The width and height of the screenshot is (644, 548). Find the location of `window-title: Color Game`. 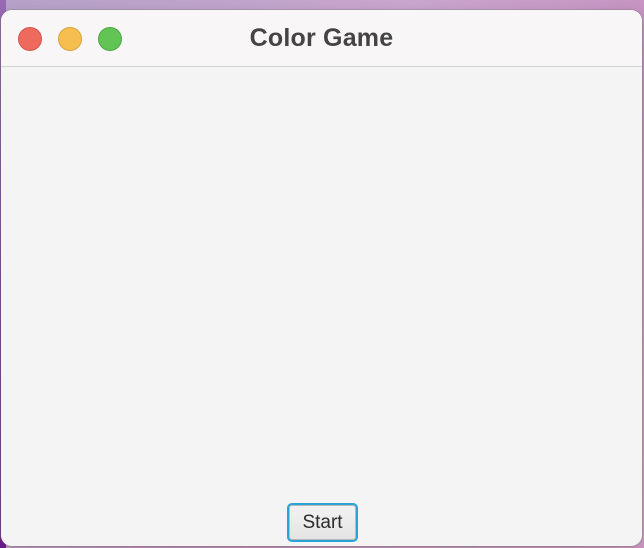

window-title: Color Game is located at coordinates (321, 38).